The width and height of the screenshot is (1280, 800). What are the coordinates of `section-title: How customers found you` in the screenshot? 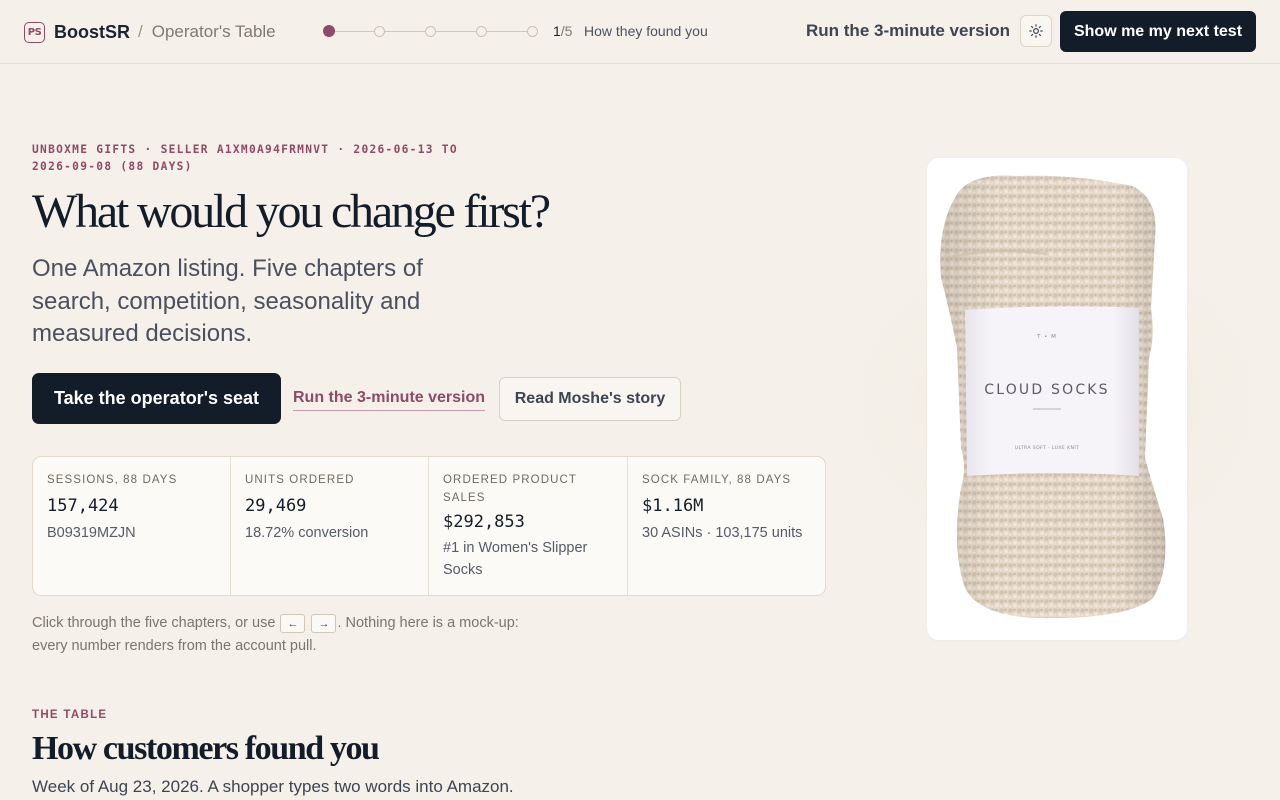 It's located at (206, 748).